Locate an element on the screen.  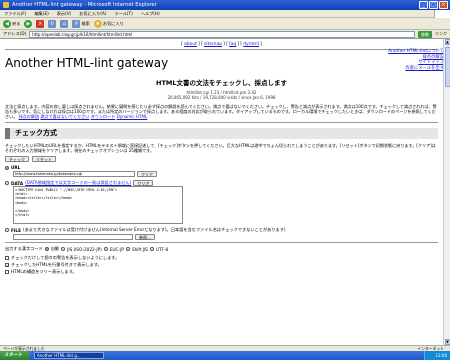
encoding-label: 出力する漢字コード is located at coordinates (24, 249).